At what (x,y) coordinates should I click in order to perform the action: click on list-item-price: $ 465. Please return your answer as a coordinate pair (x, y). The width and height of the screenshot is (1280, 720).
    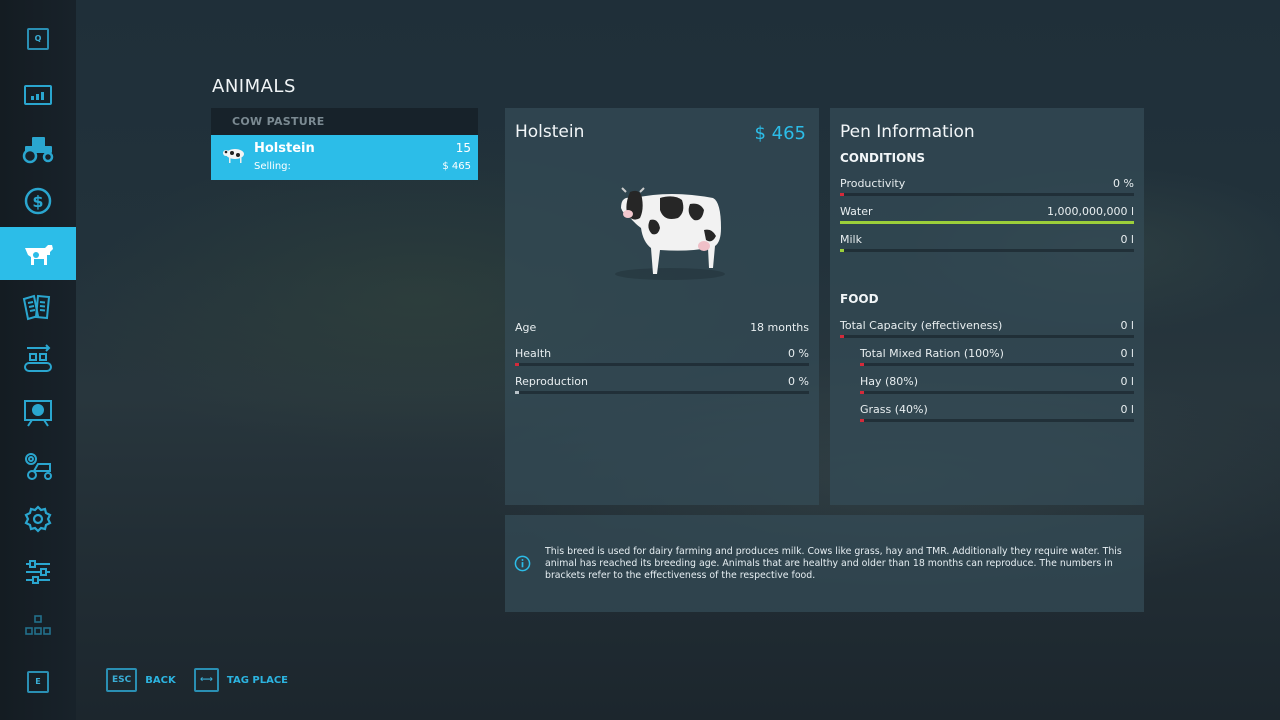
    Looking at the image, I should click on (456, 166).